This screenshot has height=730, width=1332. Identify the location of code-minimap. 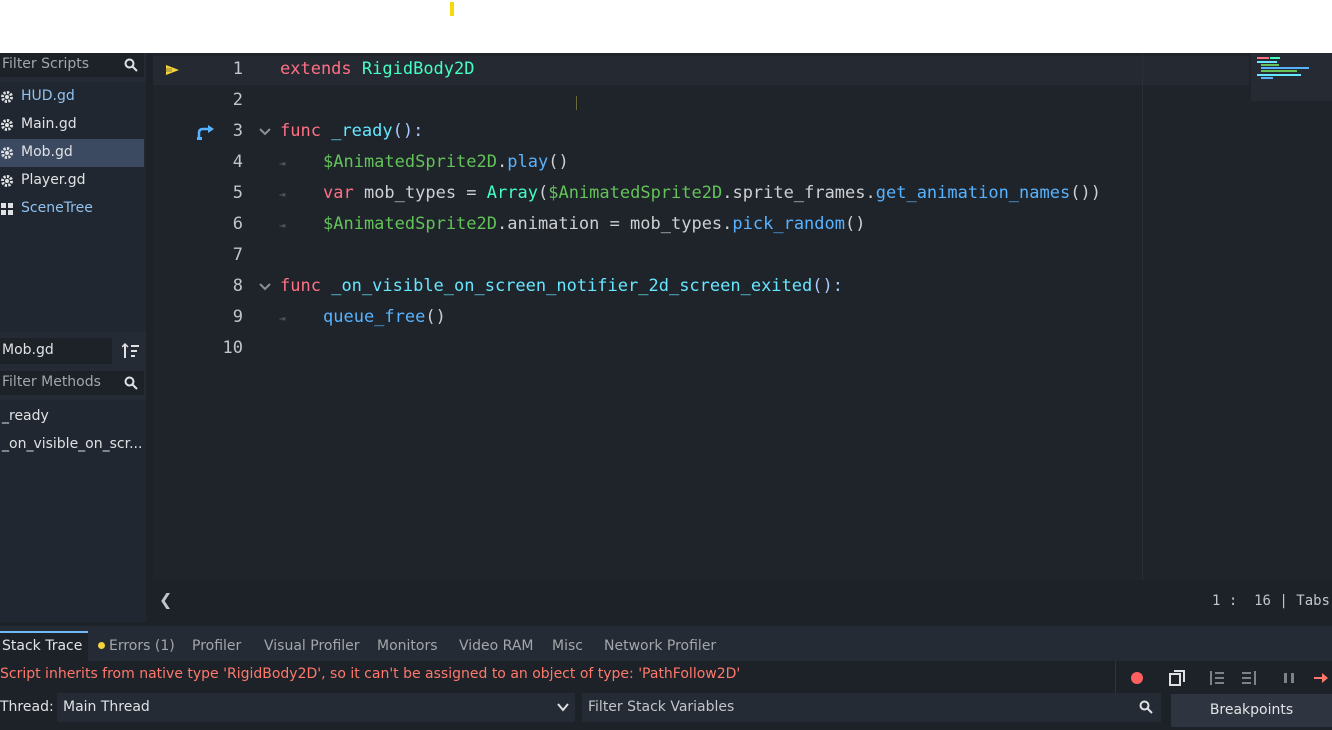
(1291, 77).